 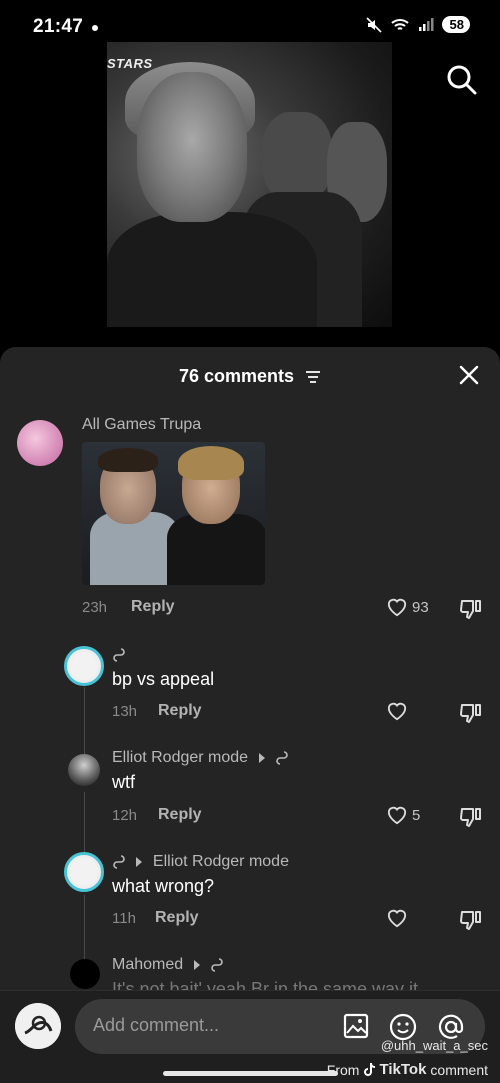 What do you see at coordinates (455, 24) in the screenshot?
I see `battery-indicator: 58` at bounding box center [455, 24].